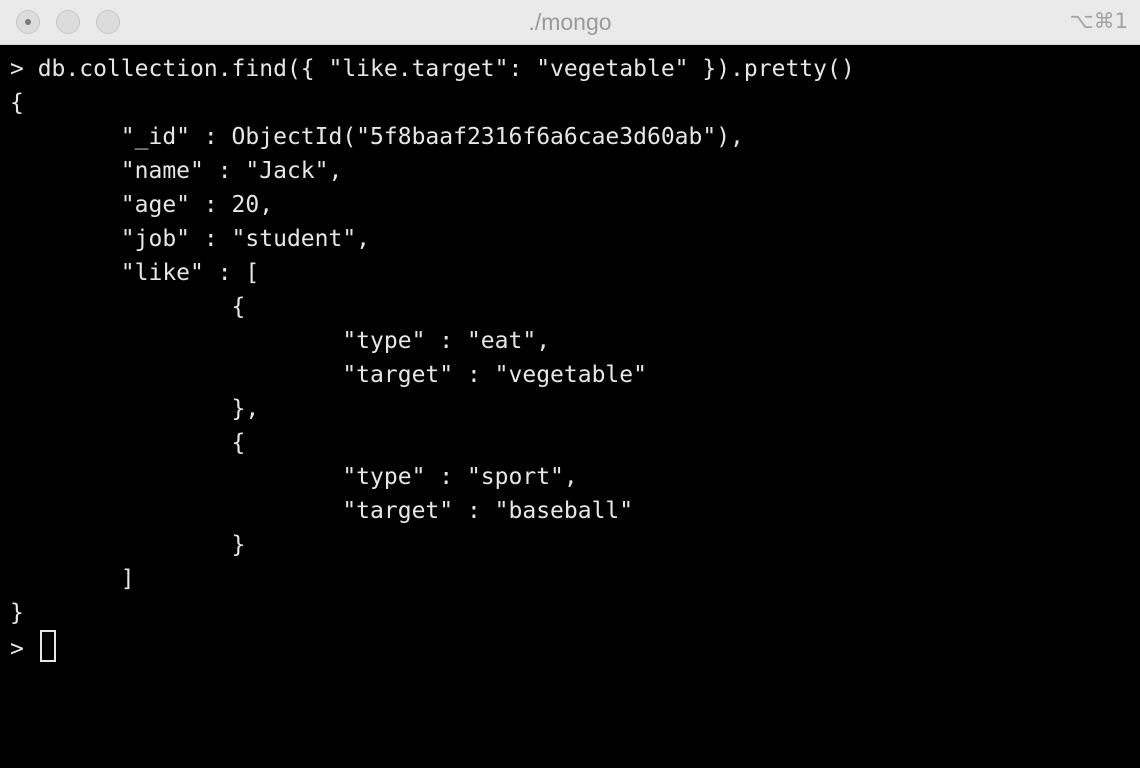  What do you see at coordinates (570, 647) in the screenshot?
I see `prompt-line: >` at bounding box center [570, 647].